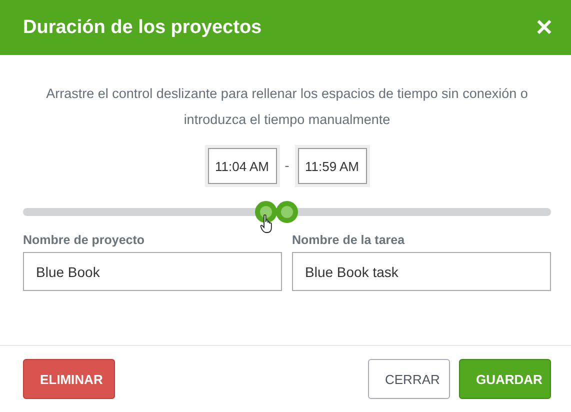  What do you see at coordinates (349, 240) in the screenshot?
I see `field-label: Nombre de la tarea` at bounding box center [349, 240].